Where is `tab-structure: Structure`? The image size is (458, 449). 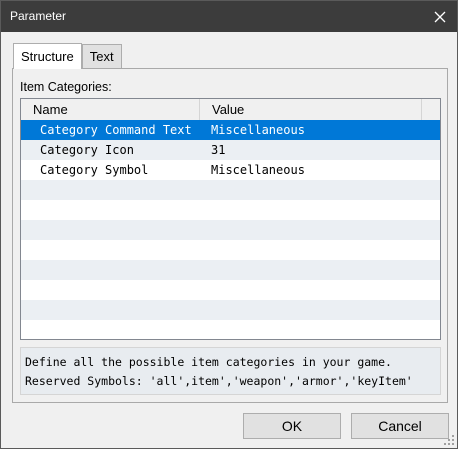 tab-structure: Structure is located at coordinates (47, 56).